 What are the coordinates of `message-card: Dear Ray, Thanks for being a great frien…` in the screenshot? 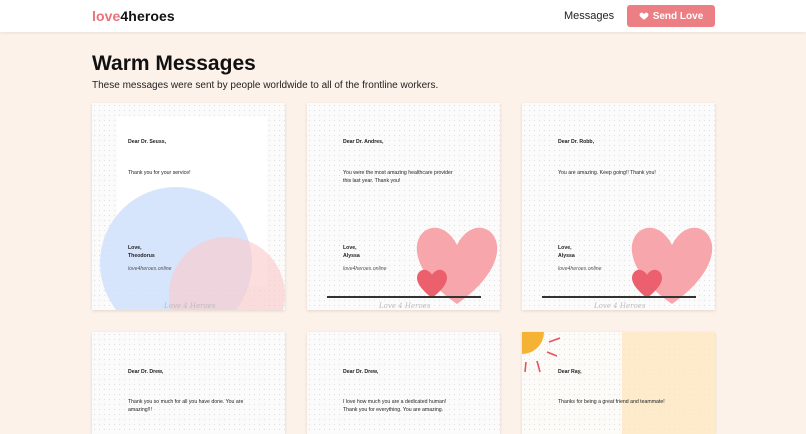 It's located at (618, 383).